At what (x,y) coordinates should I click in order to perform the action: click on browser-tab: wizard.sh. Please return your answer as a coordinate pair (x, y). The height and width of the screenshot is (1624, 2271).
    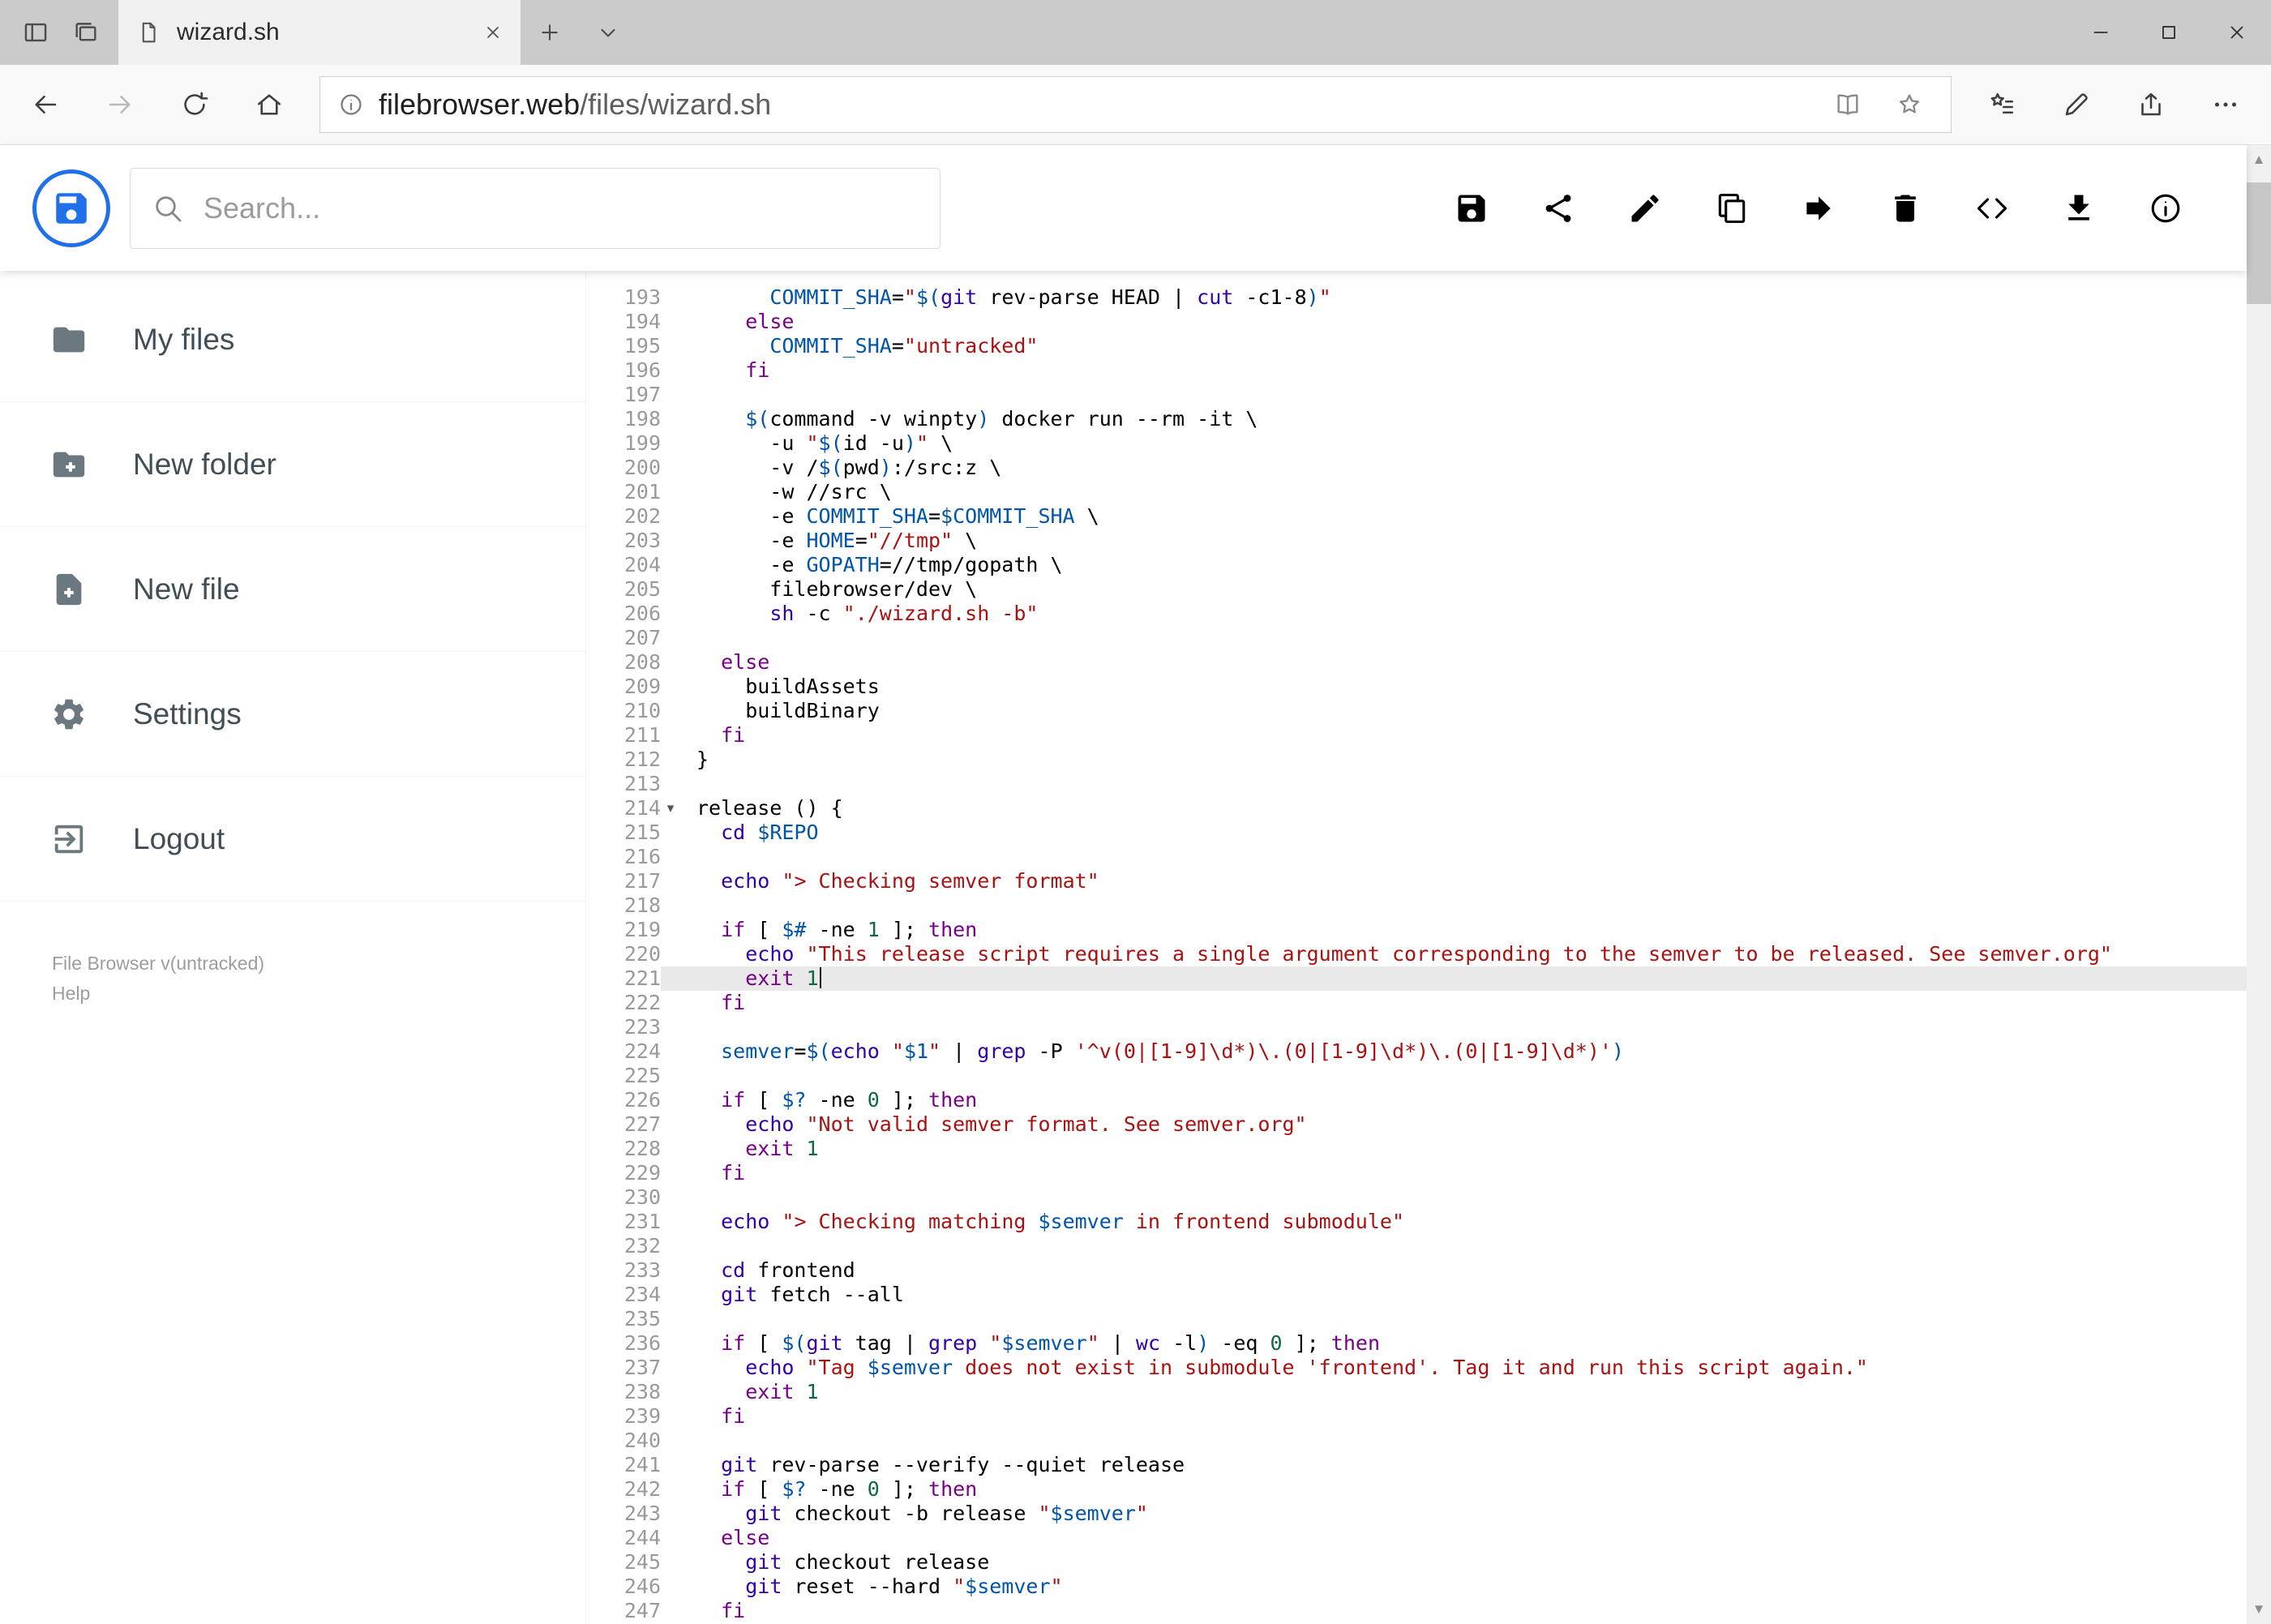
    Looking at the image, I should click on (320, 33).